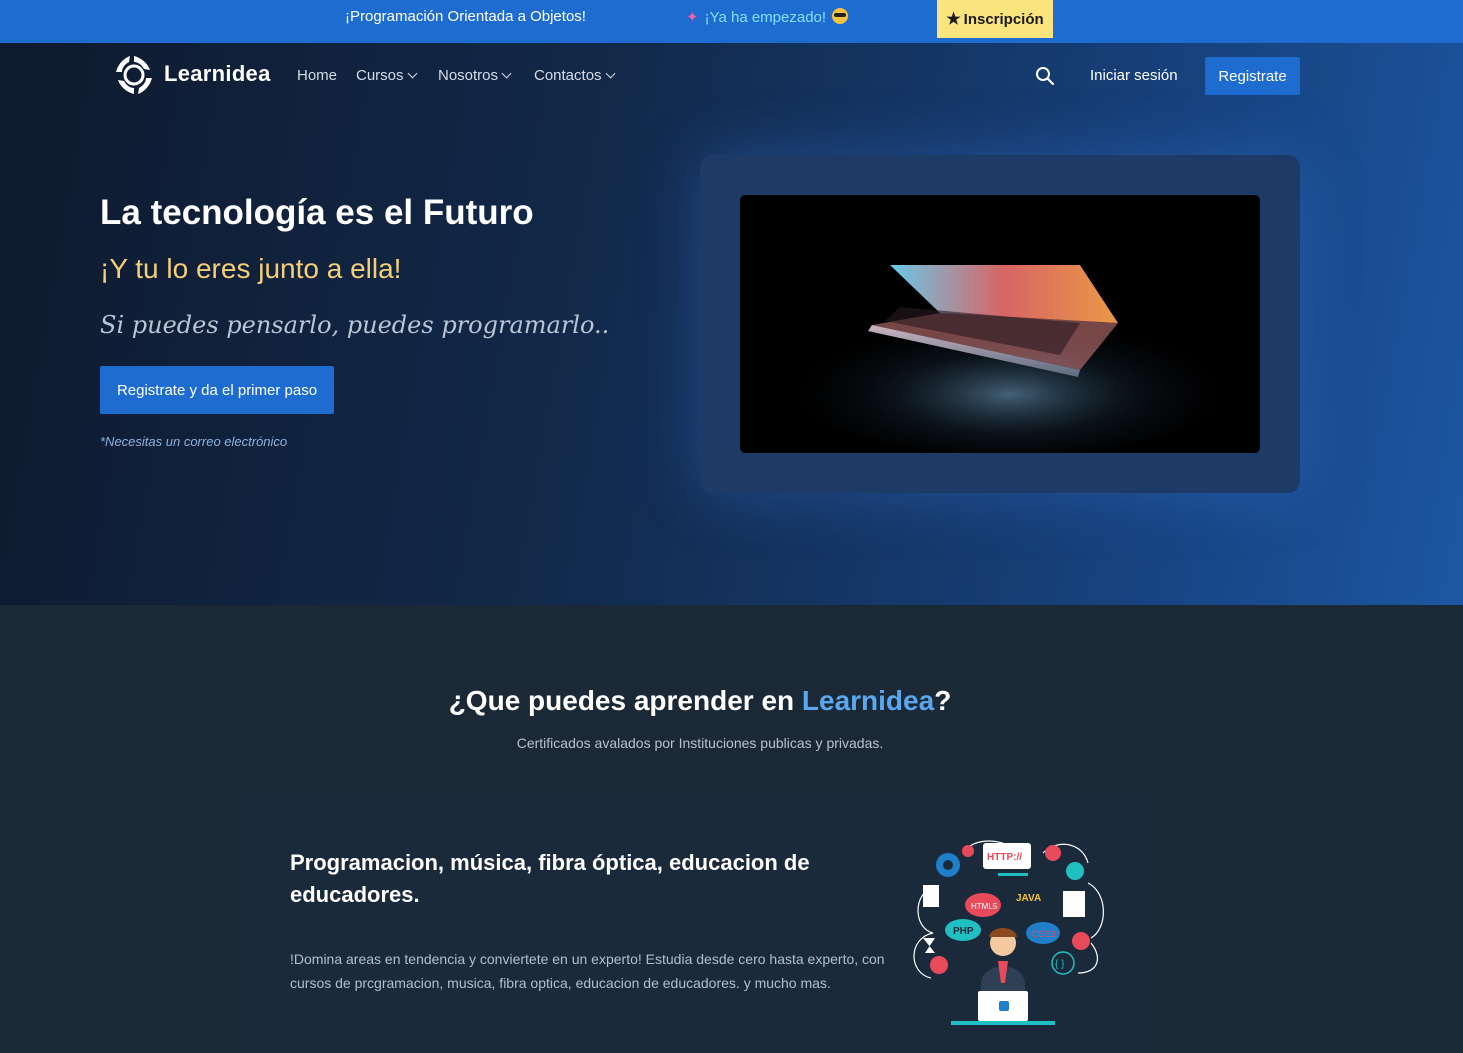 This screenshot has height=1053, width=1463. I want to click on login-link: Iniciar sesión, so click(1134, 75).